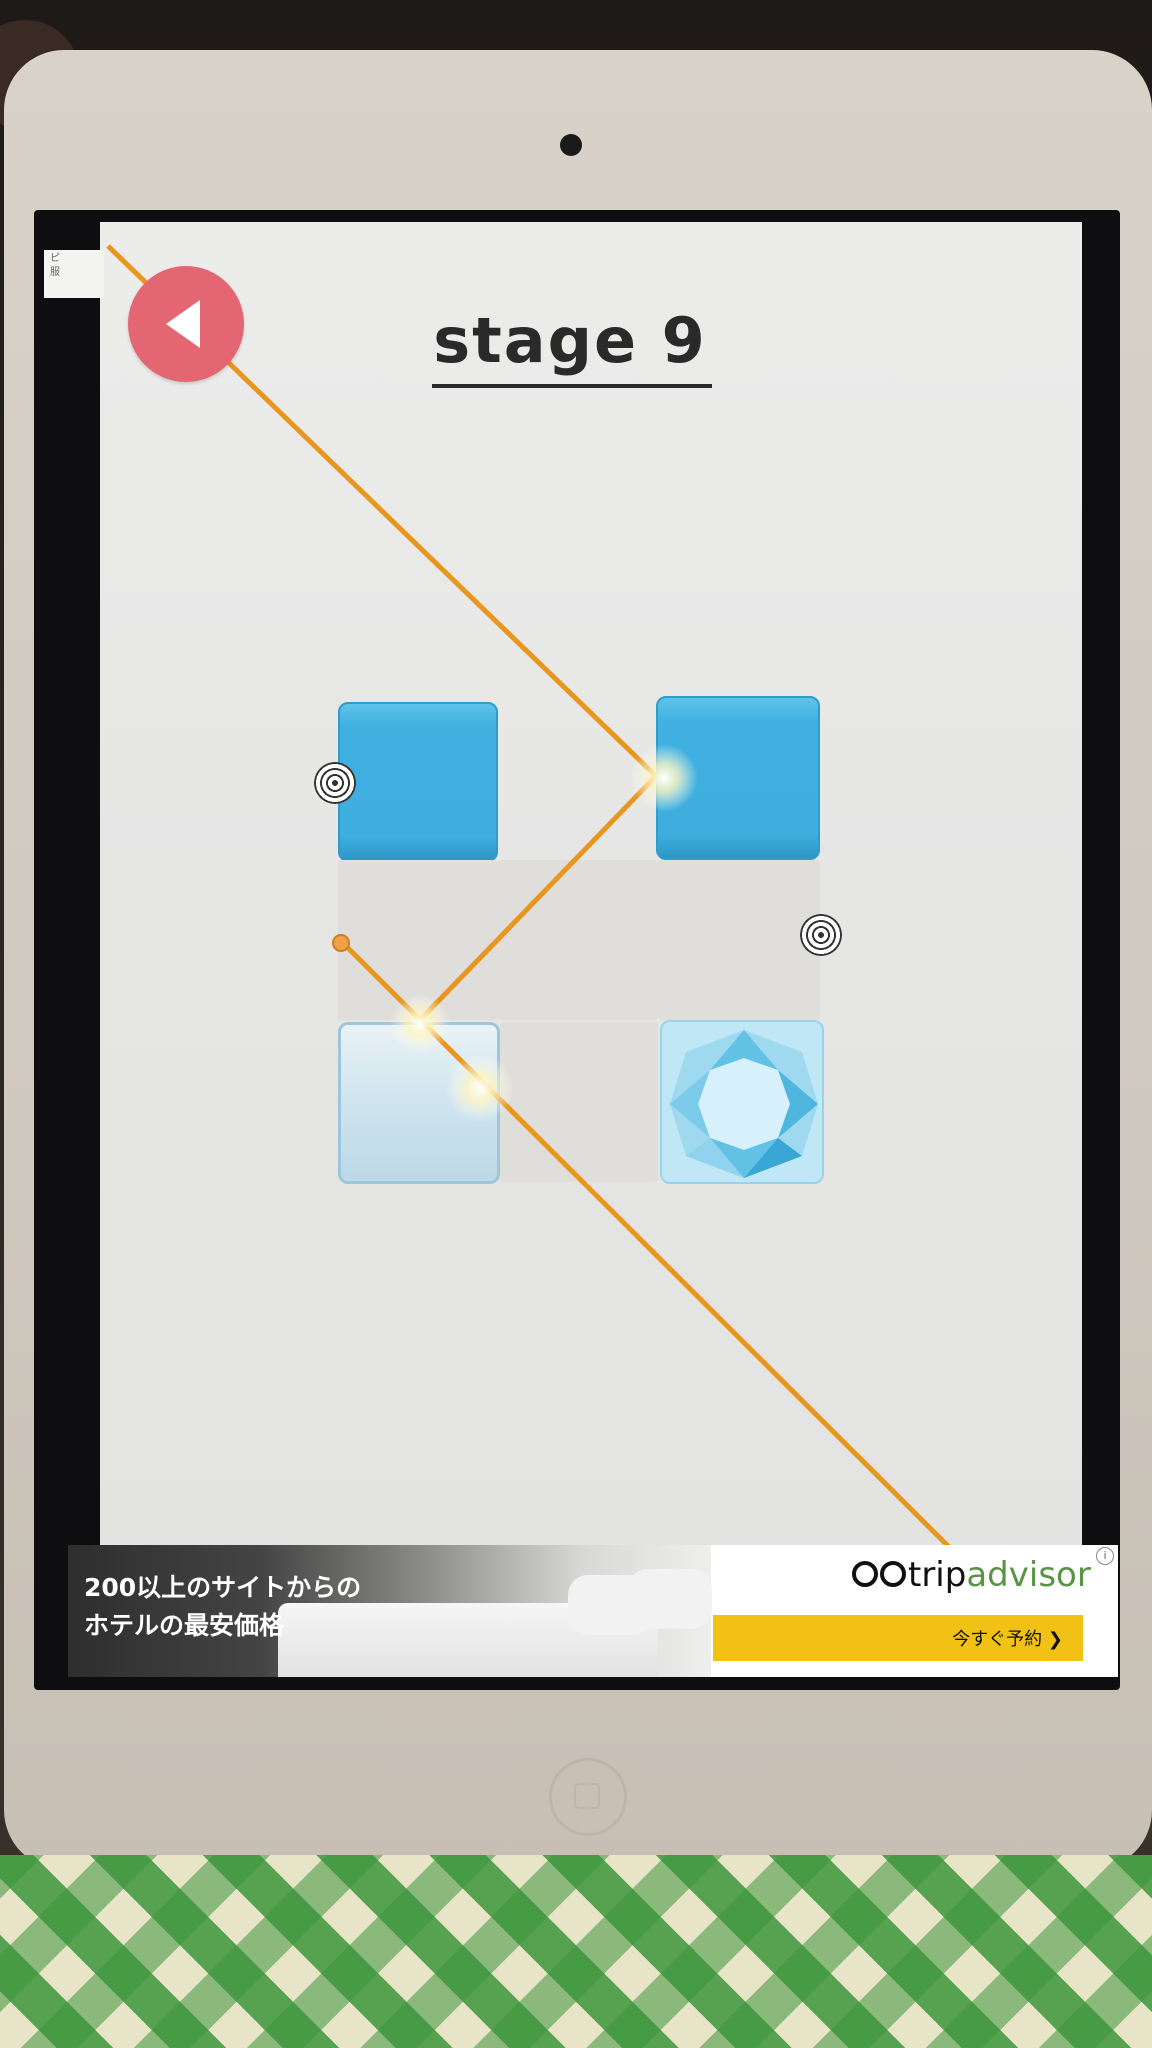  I want to click on brand-trip: trip, so click(937, 1575).